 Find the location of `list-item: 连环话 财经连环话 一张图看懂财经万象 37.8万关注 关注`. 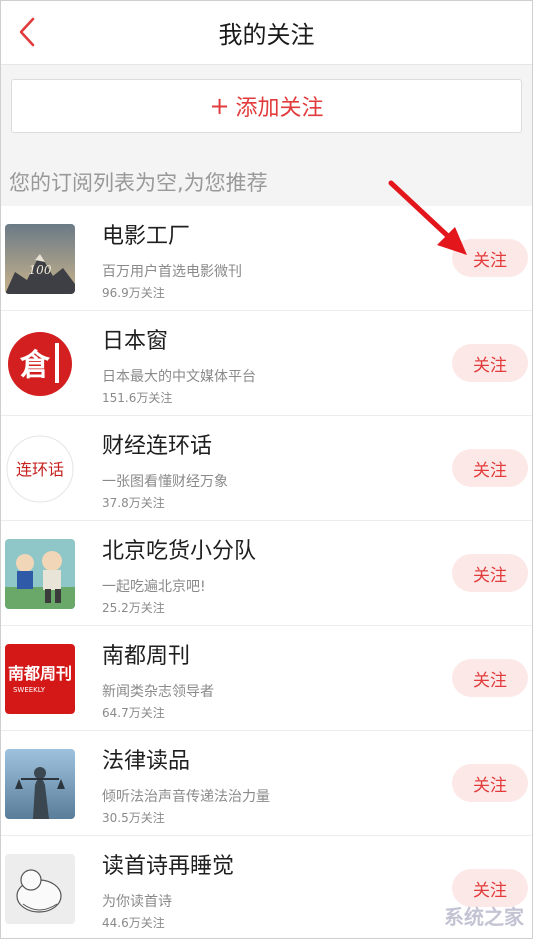

list-item: 连环话 财经连环话 一张图看懂财经万象 37.8万关注 关注 is located at coordinates (266, 468).